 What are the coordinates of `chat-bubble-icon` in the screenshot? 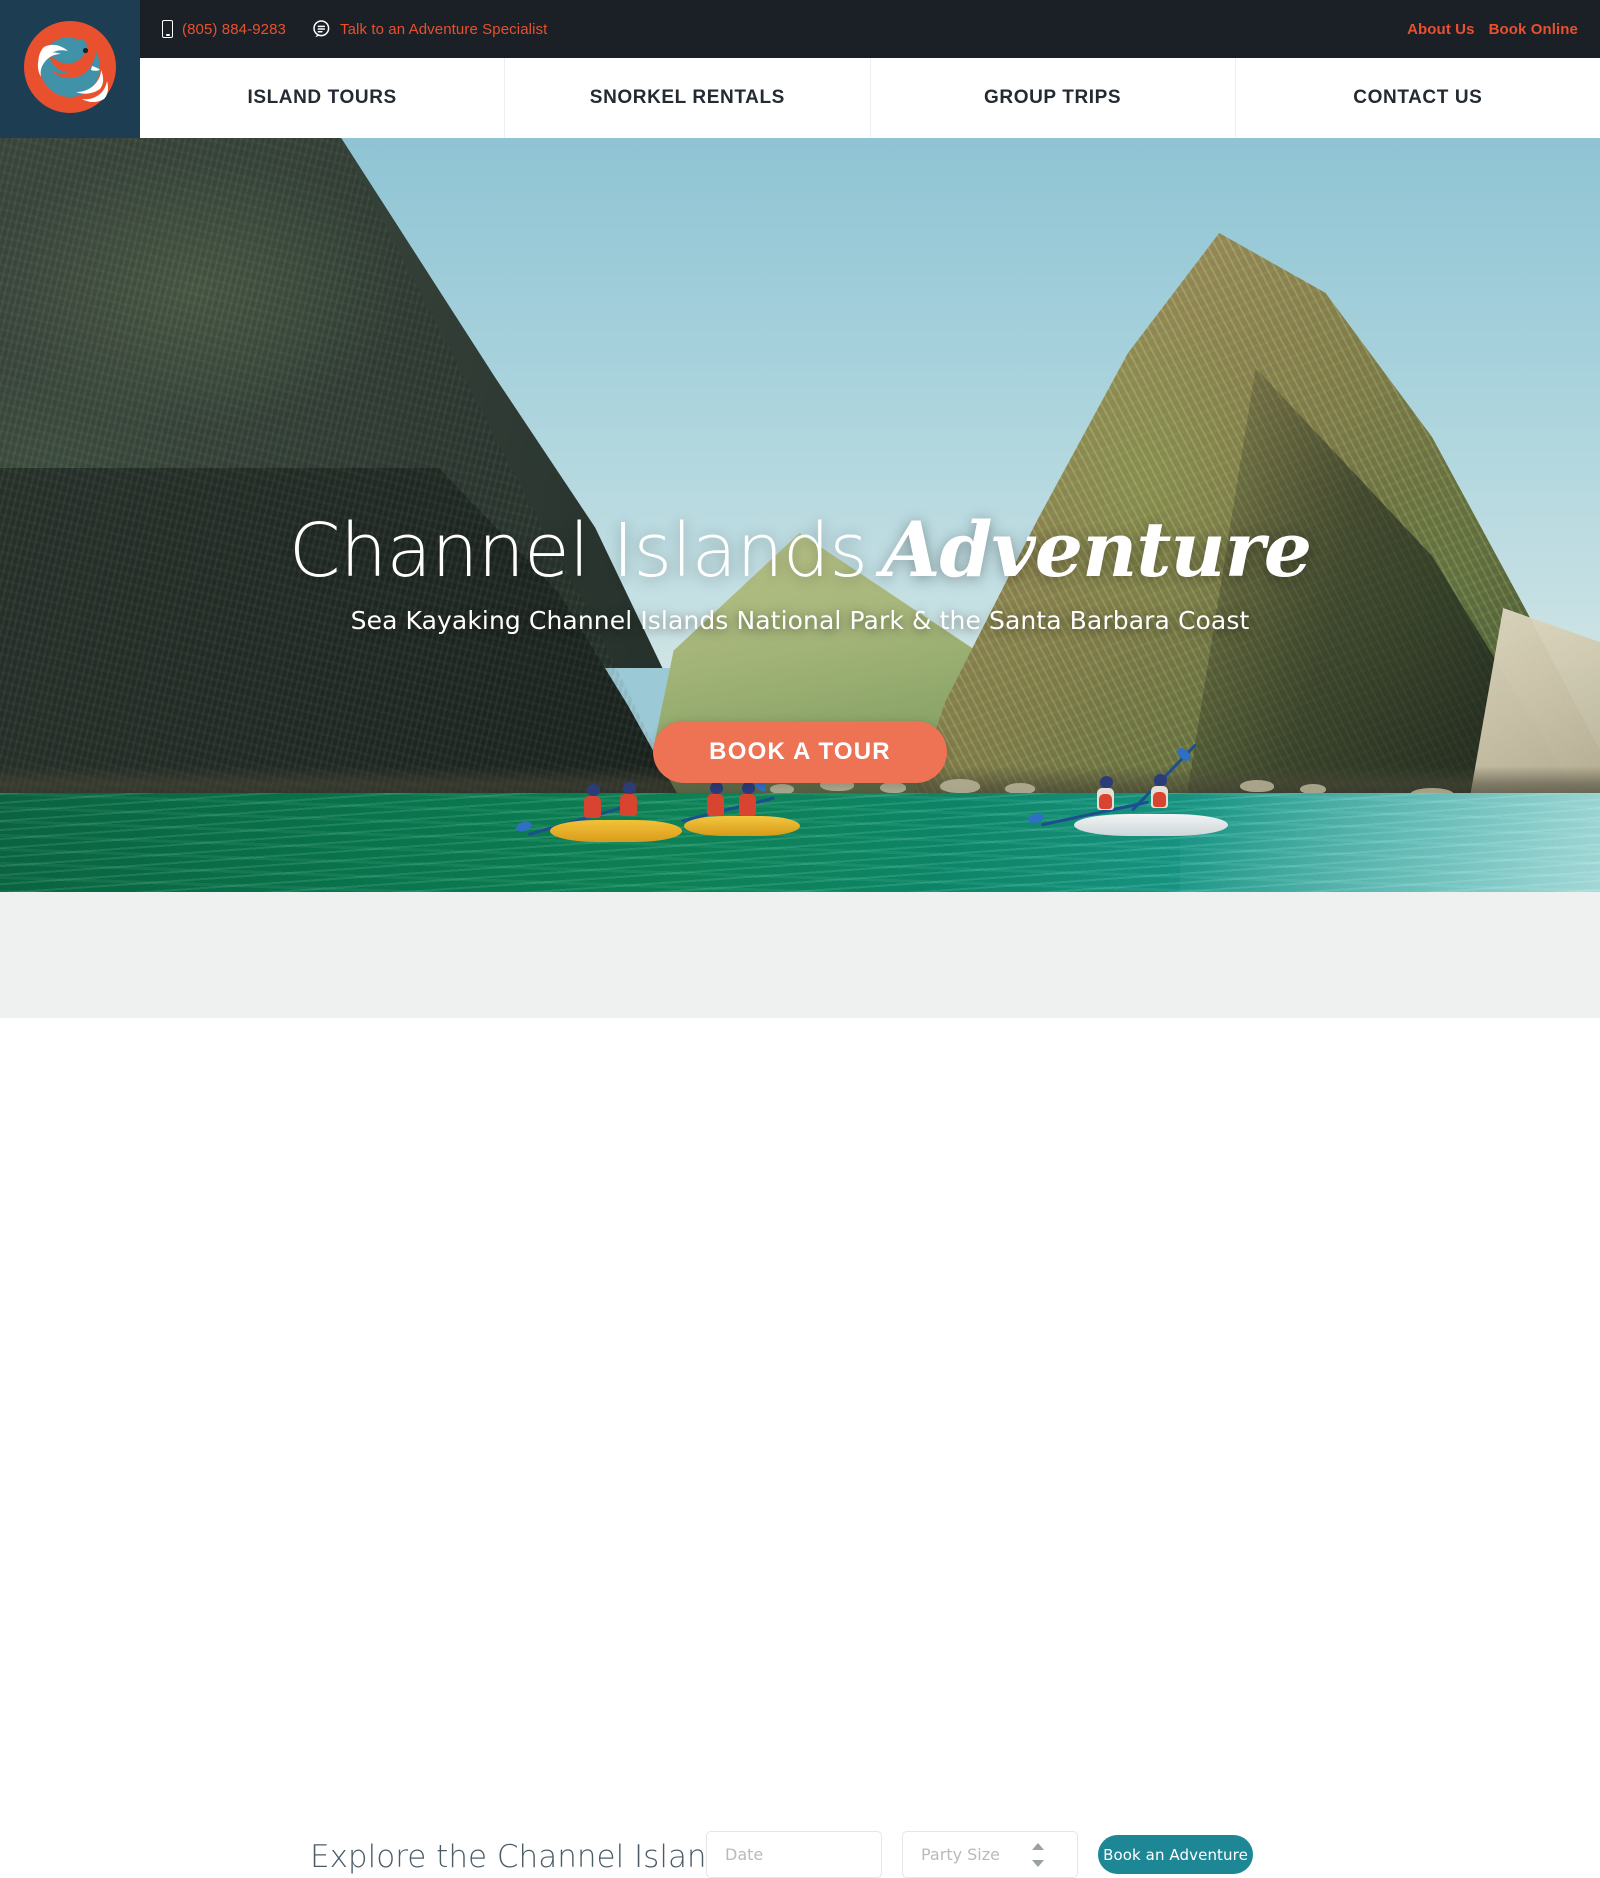 It's located at (321, 29).